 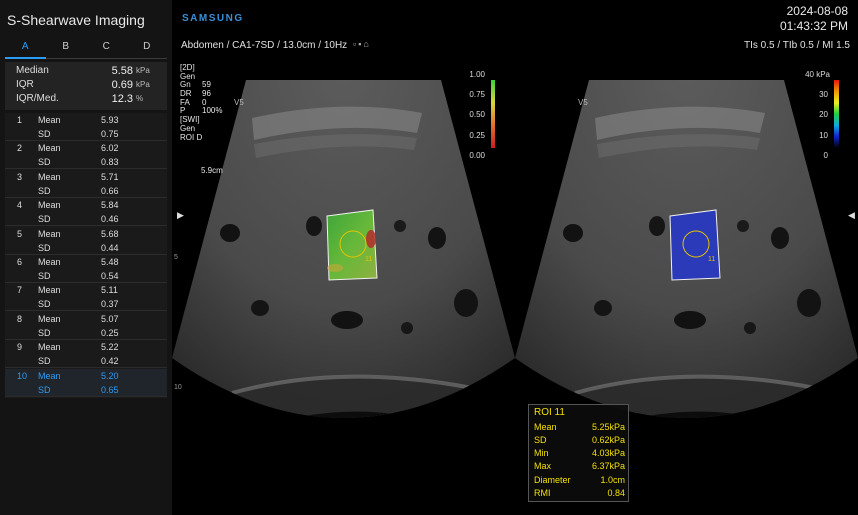 What do you see at coordinates (212, 111) in the screenshot?
I see `param-value: 100%` at bounding box center [212, 111].